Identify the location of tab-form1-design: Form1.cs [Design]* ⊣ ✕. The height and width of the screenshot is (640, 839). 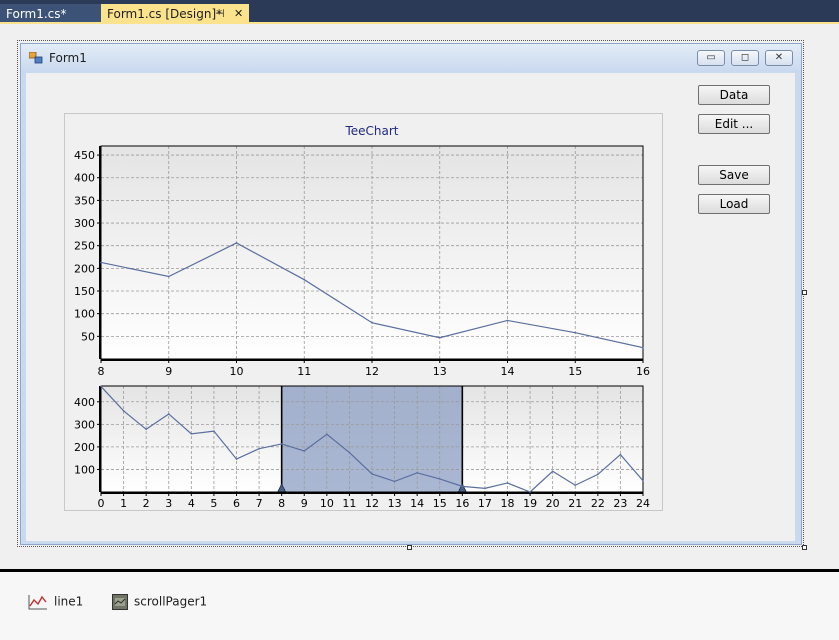
(175, 14).